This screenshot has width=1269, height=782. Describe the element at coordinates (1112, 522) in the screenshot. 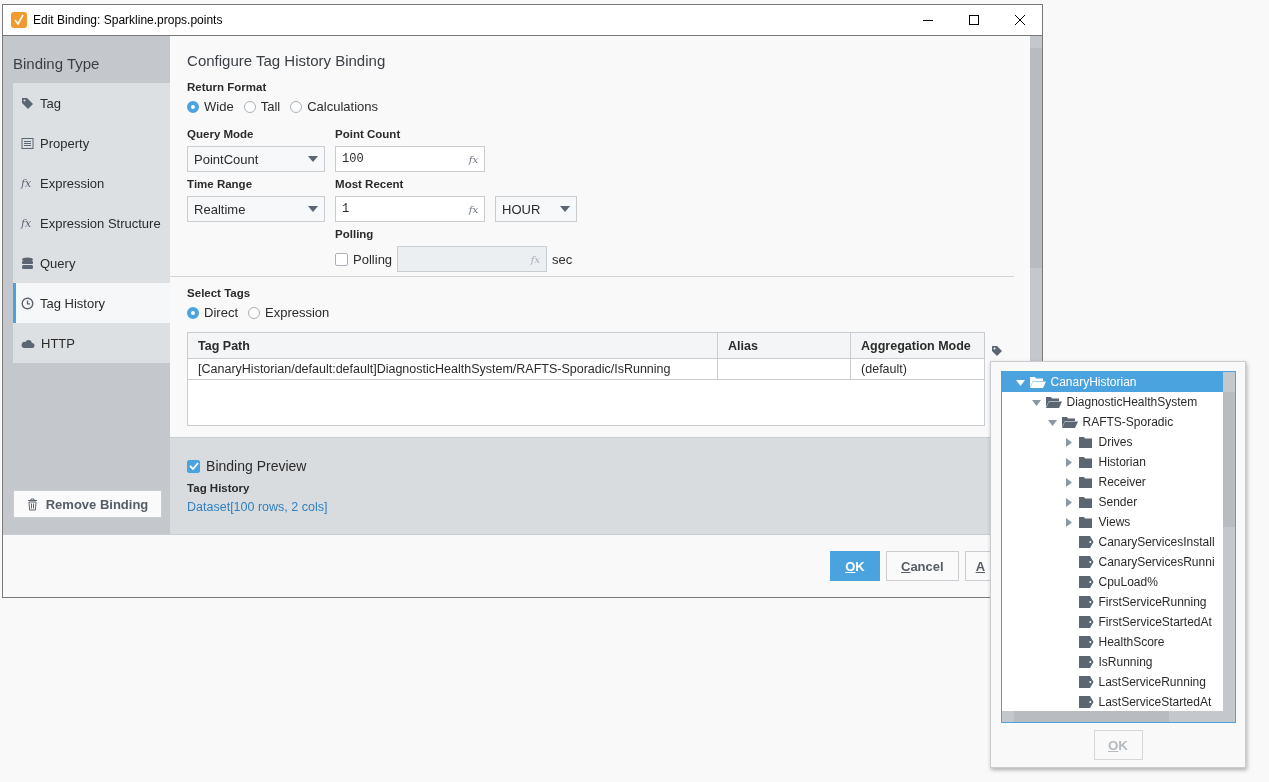

I see `tree-item: Views` at that location.